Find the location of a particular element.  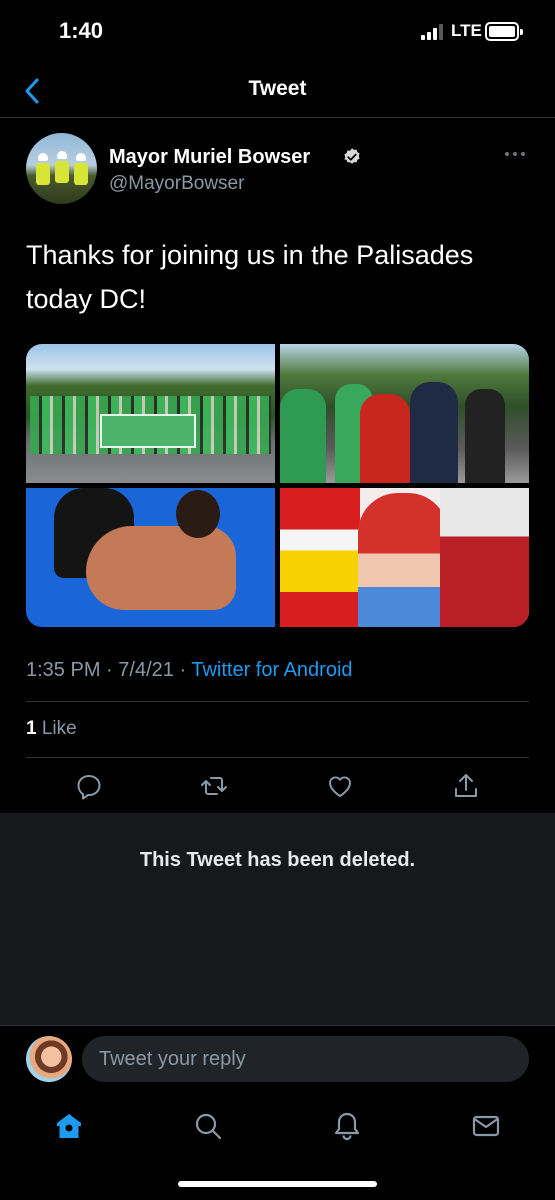

tweet-meta: 1:35 PM · 7/4/21 · Twitter for Android is located at coordinates (189, 670).